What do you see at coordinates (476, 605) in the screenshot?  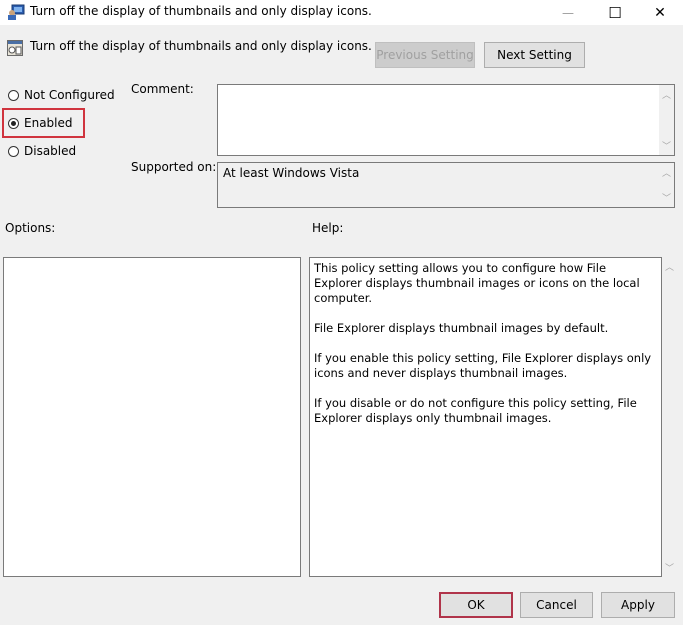 I see `ok-button: OK` at bounding box center [476, 605].